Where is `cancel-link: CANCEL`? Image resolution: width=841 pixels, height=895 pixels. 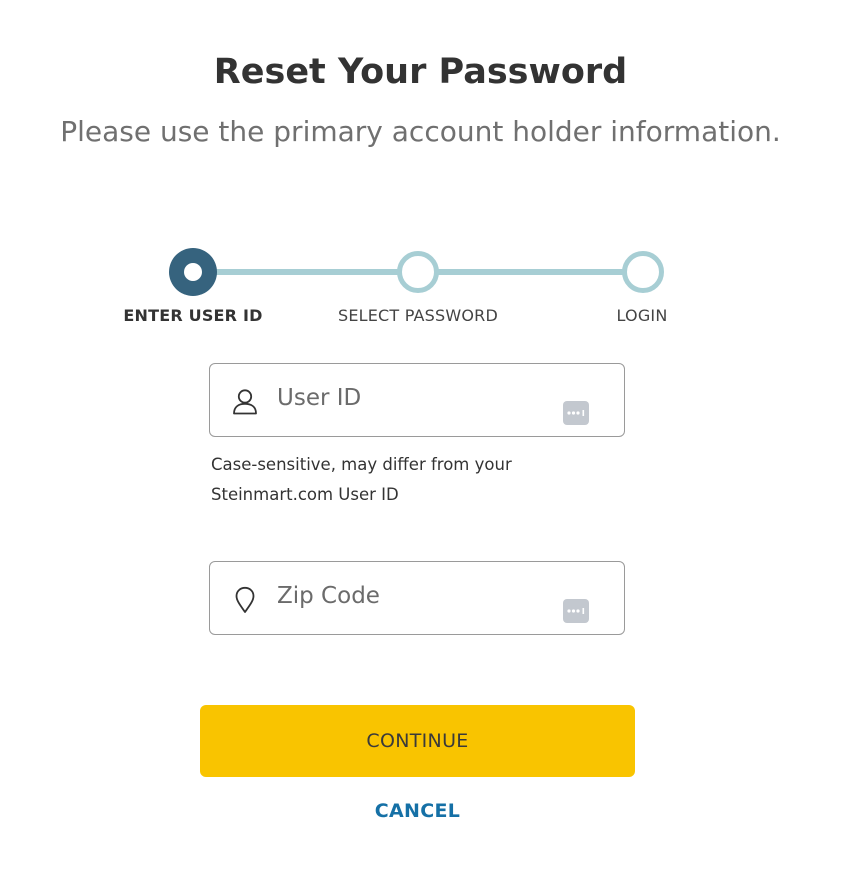 cancel-link: CANCEL is located at coordinates (417, 811).